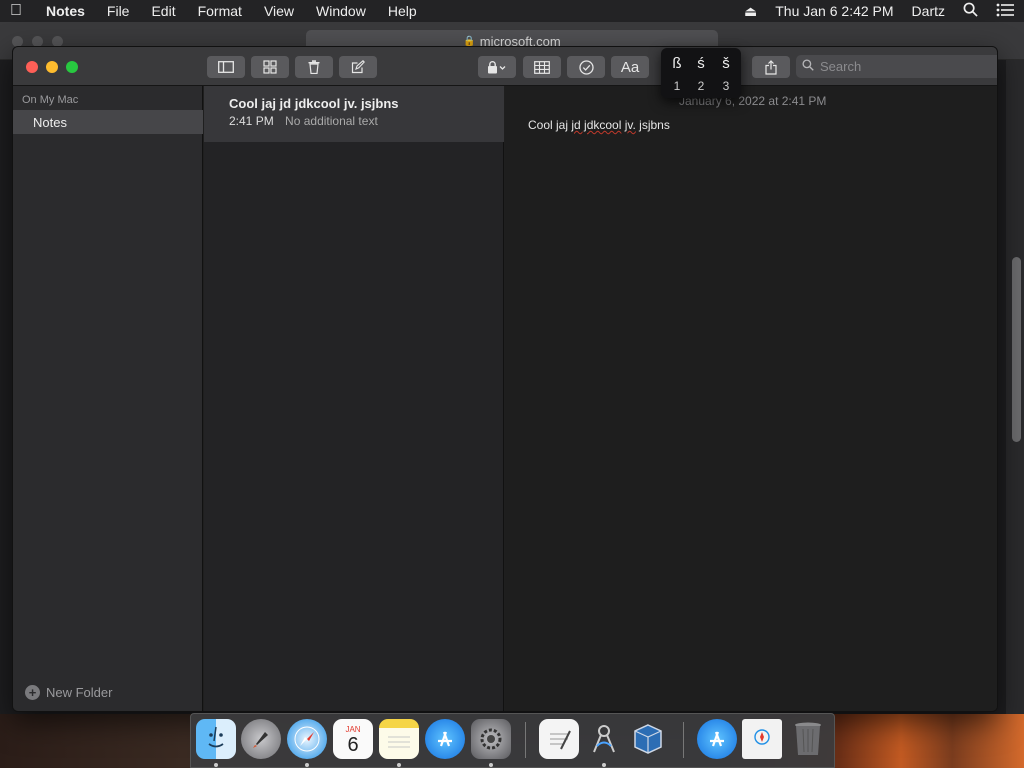  Describe the element at coordinates (118, 11) in the screenshot. I see `menu-file: File` at that location.